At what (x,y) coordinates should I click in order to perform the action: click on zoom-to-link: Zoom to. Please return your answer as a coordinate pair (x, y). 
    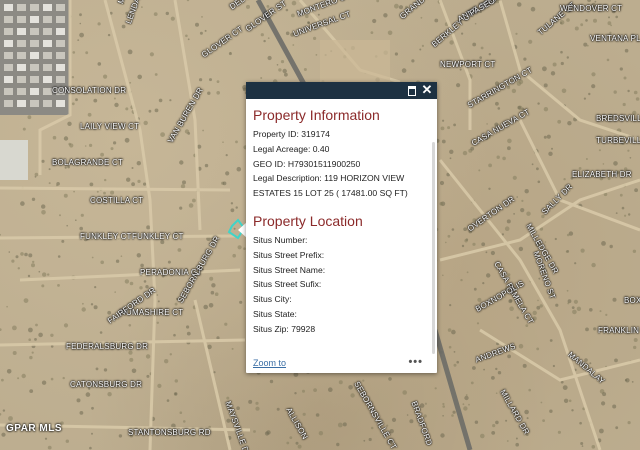
    Looking at the image, I should click on (269, 363).